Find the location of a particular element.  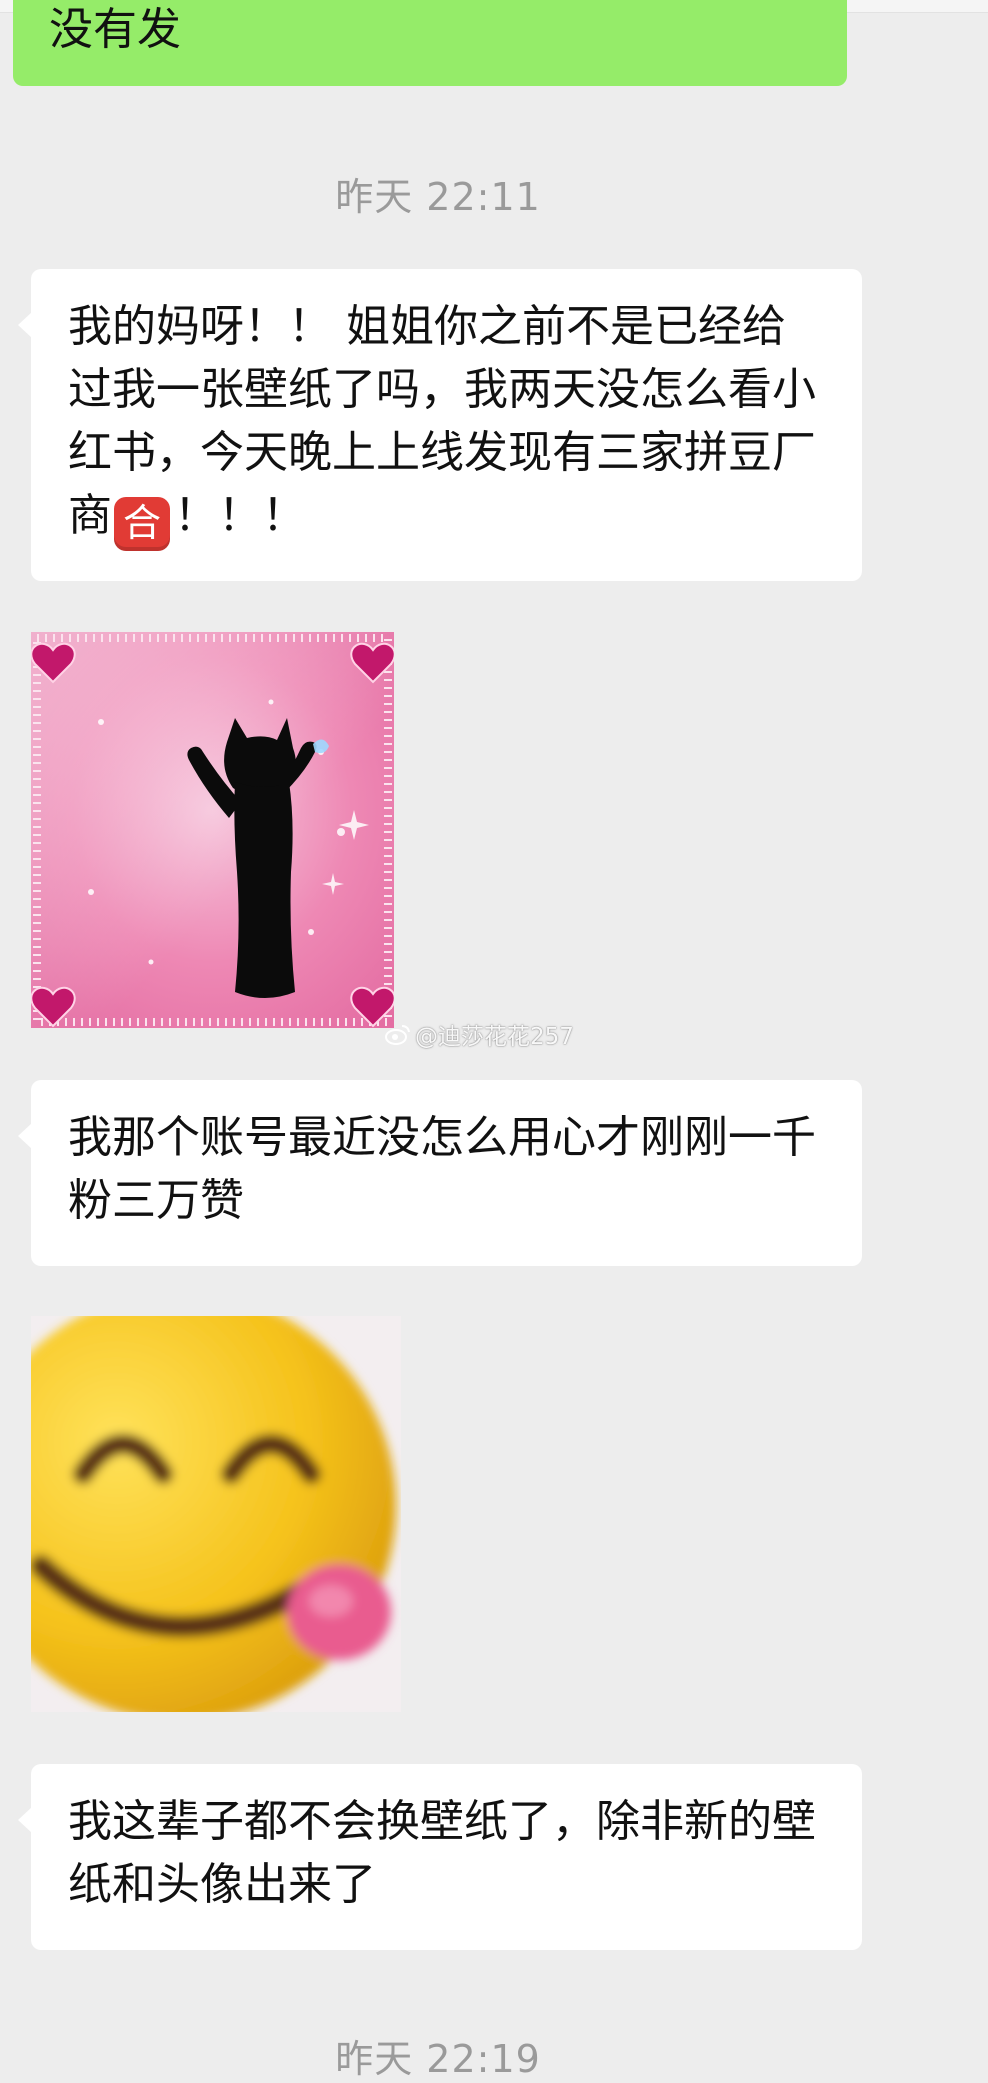

incoming-message-bubble: 我那个账号最近没怎么用心才刚刚一千粉三万赞 is located at coordinates (440, 1173).